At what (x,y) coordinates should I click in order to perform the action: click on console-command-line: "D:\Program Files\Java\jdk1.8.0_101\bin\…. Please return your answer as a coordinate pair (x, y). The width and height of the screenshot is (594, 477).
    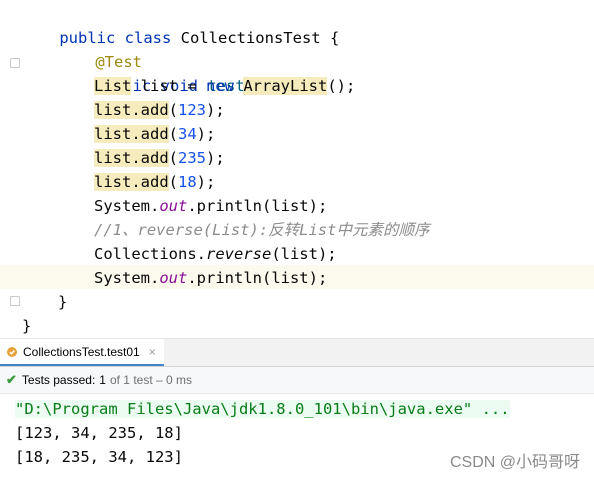
    Looking at the image, I should click on (262, 409).